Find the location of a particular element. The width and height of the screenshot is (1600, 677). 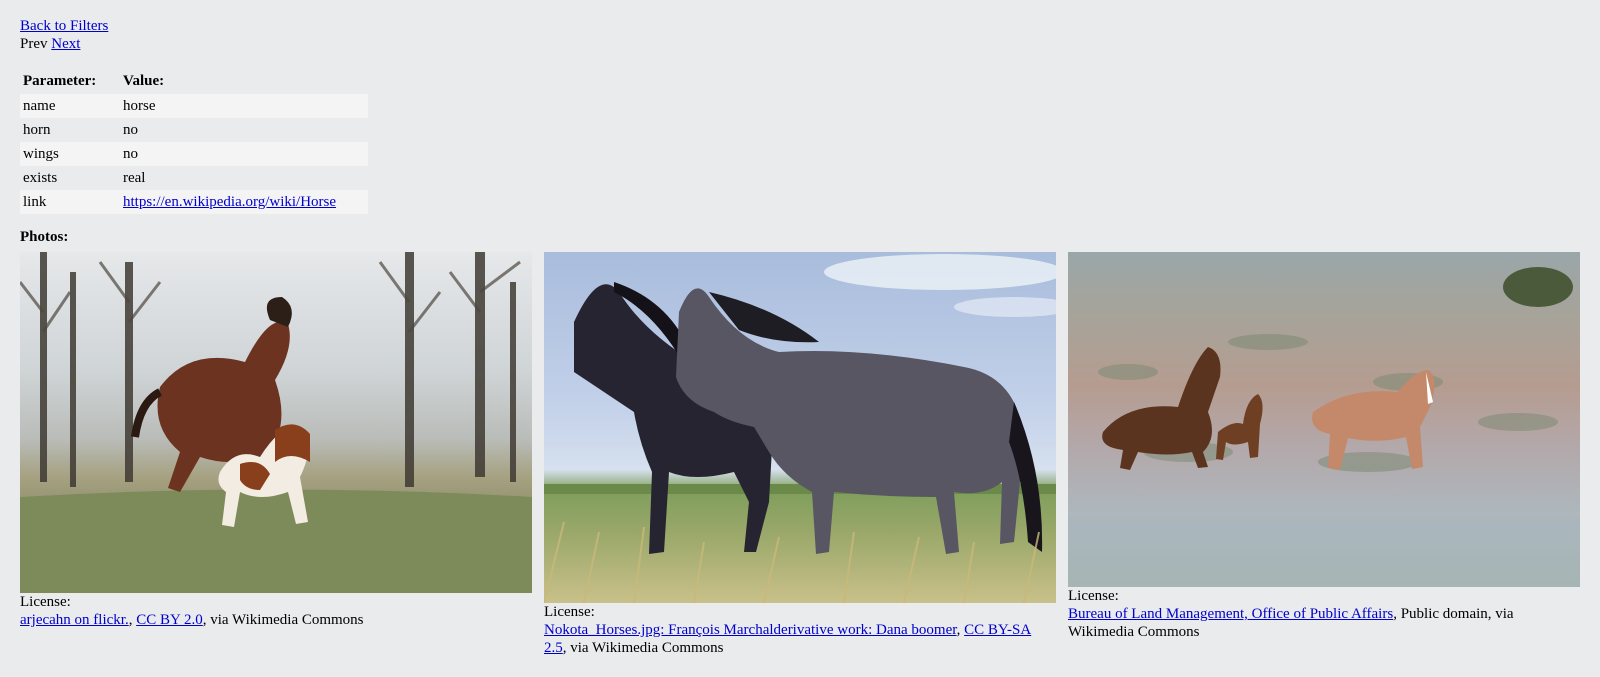

table-row: horn no is located at coordinates (194, 130).